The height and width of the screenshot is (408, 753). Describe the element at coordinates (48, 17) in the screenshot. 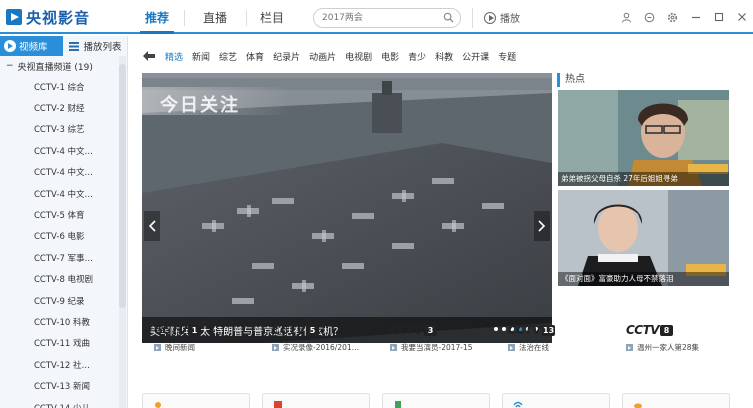

I see `app-logo: 央视影音` at that location.